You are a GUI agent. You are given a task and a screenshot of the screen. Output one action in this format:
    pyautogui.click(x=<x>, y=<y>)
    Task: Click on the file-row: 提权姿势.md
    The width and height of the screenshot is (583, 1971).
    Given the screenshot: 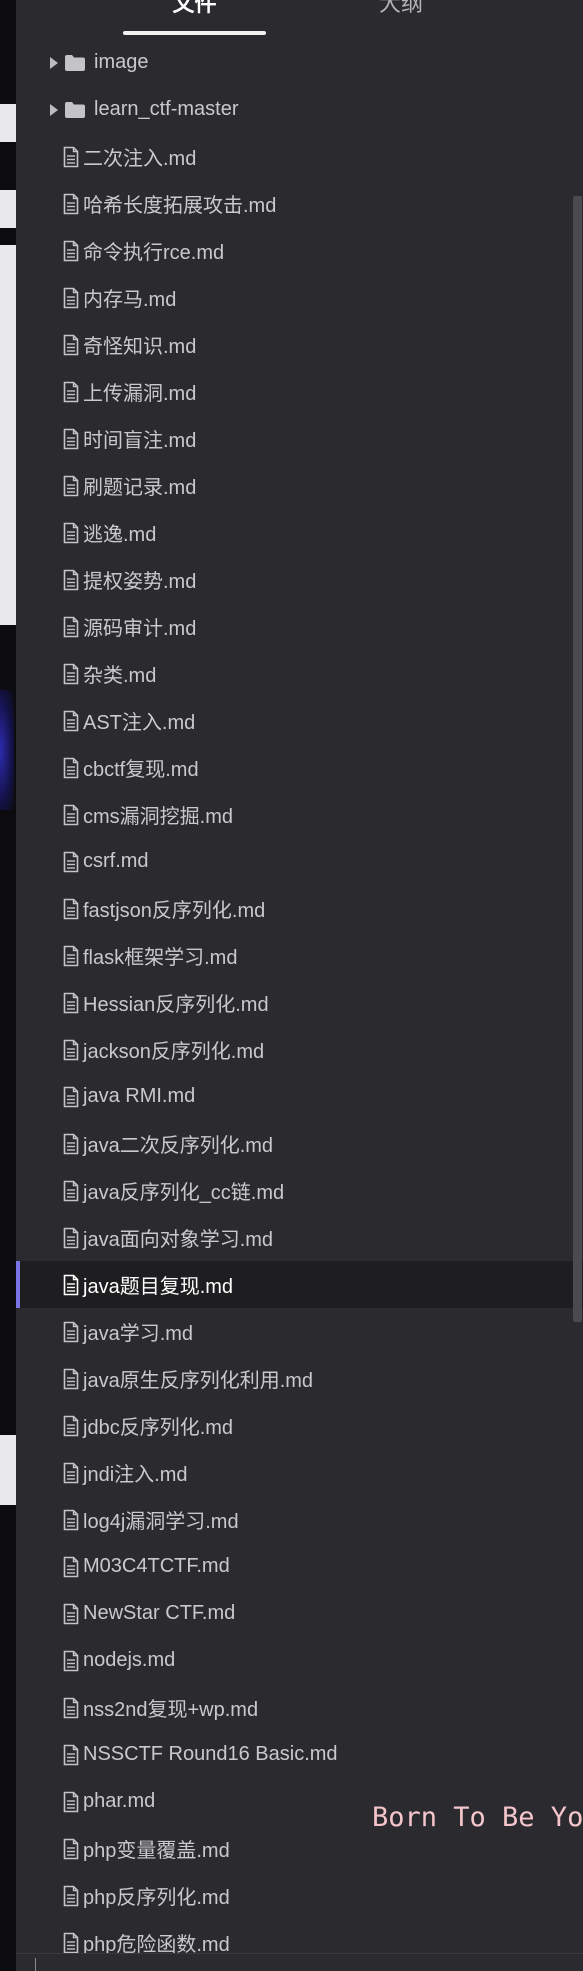 What is the action you would take?
    pyautogui.click(x=299, y=579)
    